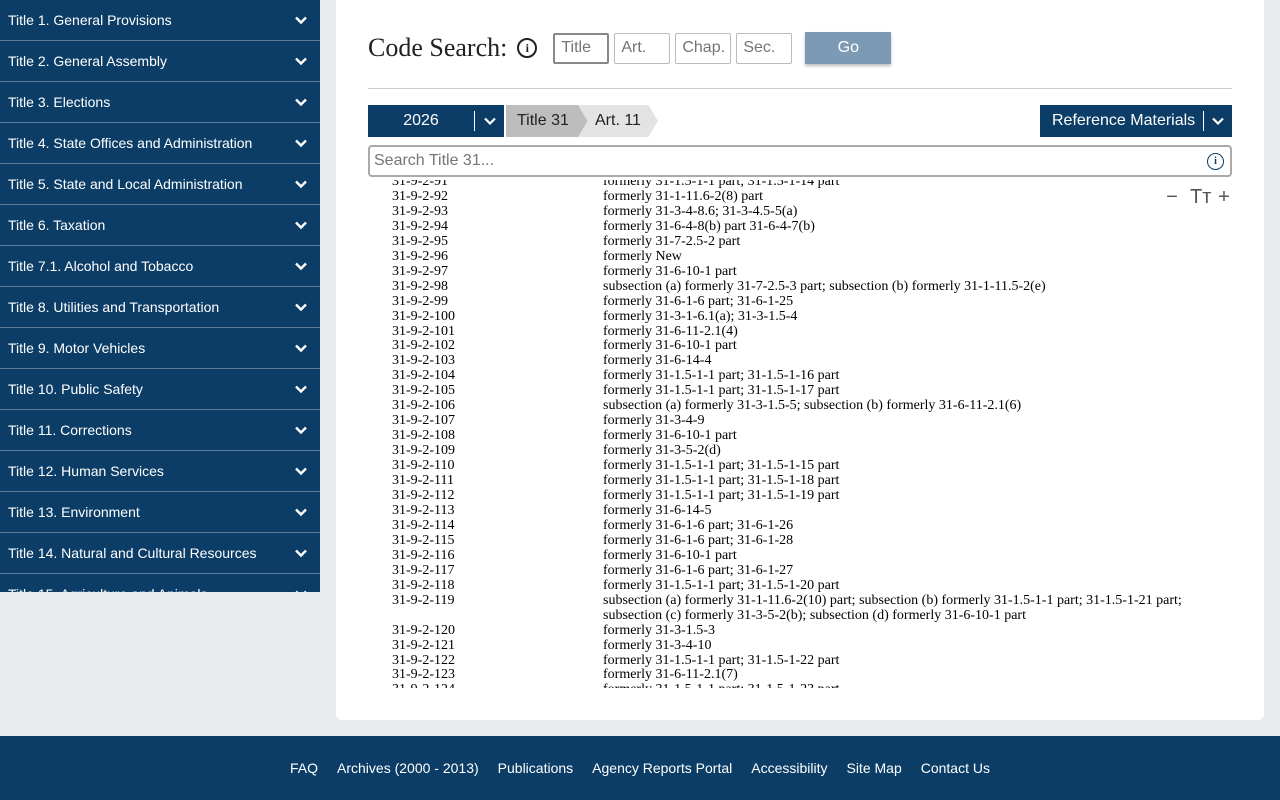 This screenshot has width=1280, height=800. Describe the element at coordinates (1224, 197) in the screenshot. I see `increase-font-icon: +` at that location.